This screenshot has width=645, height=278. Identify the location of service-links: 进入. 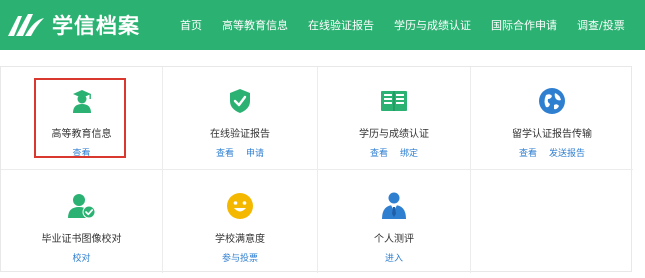
(394, 257).